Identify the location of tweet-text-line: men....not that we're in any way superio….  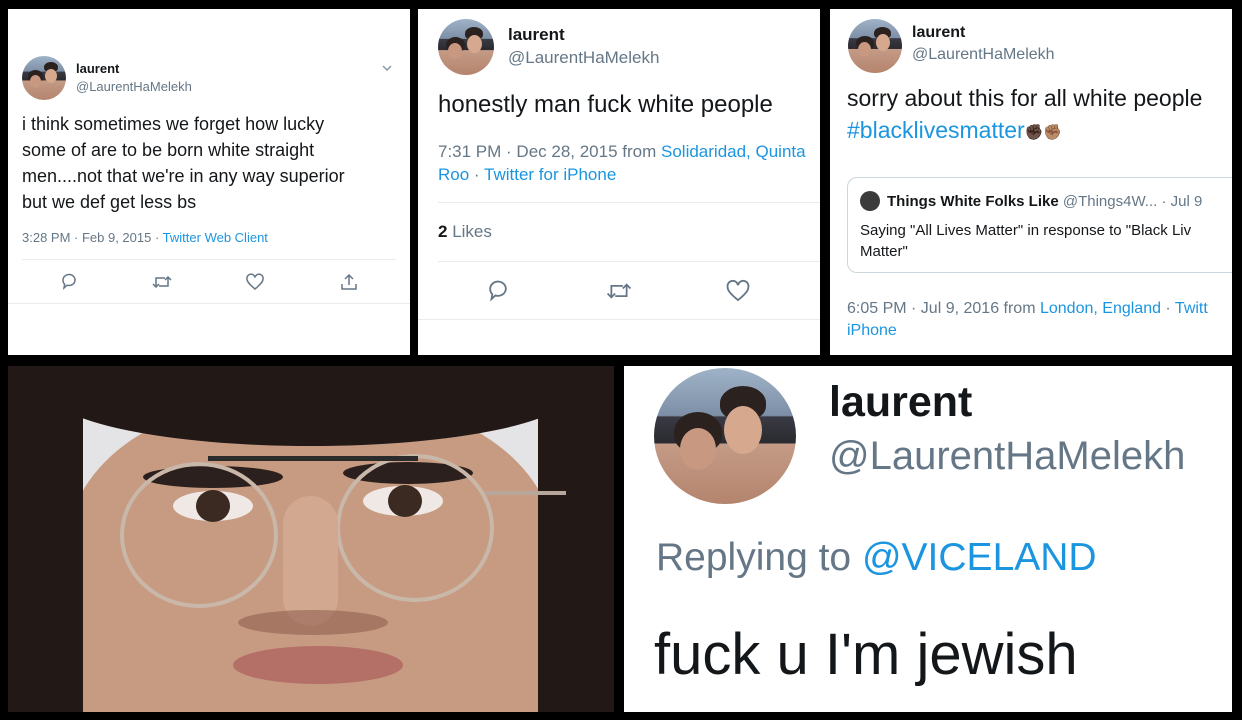
(183, 176).